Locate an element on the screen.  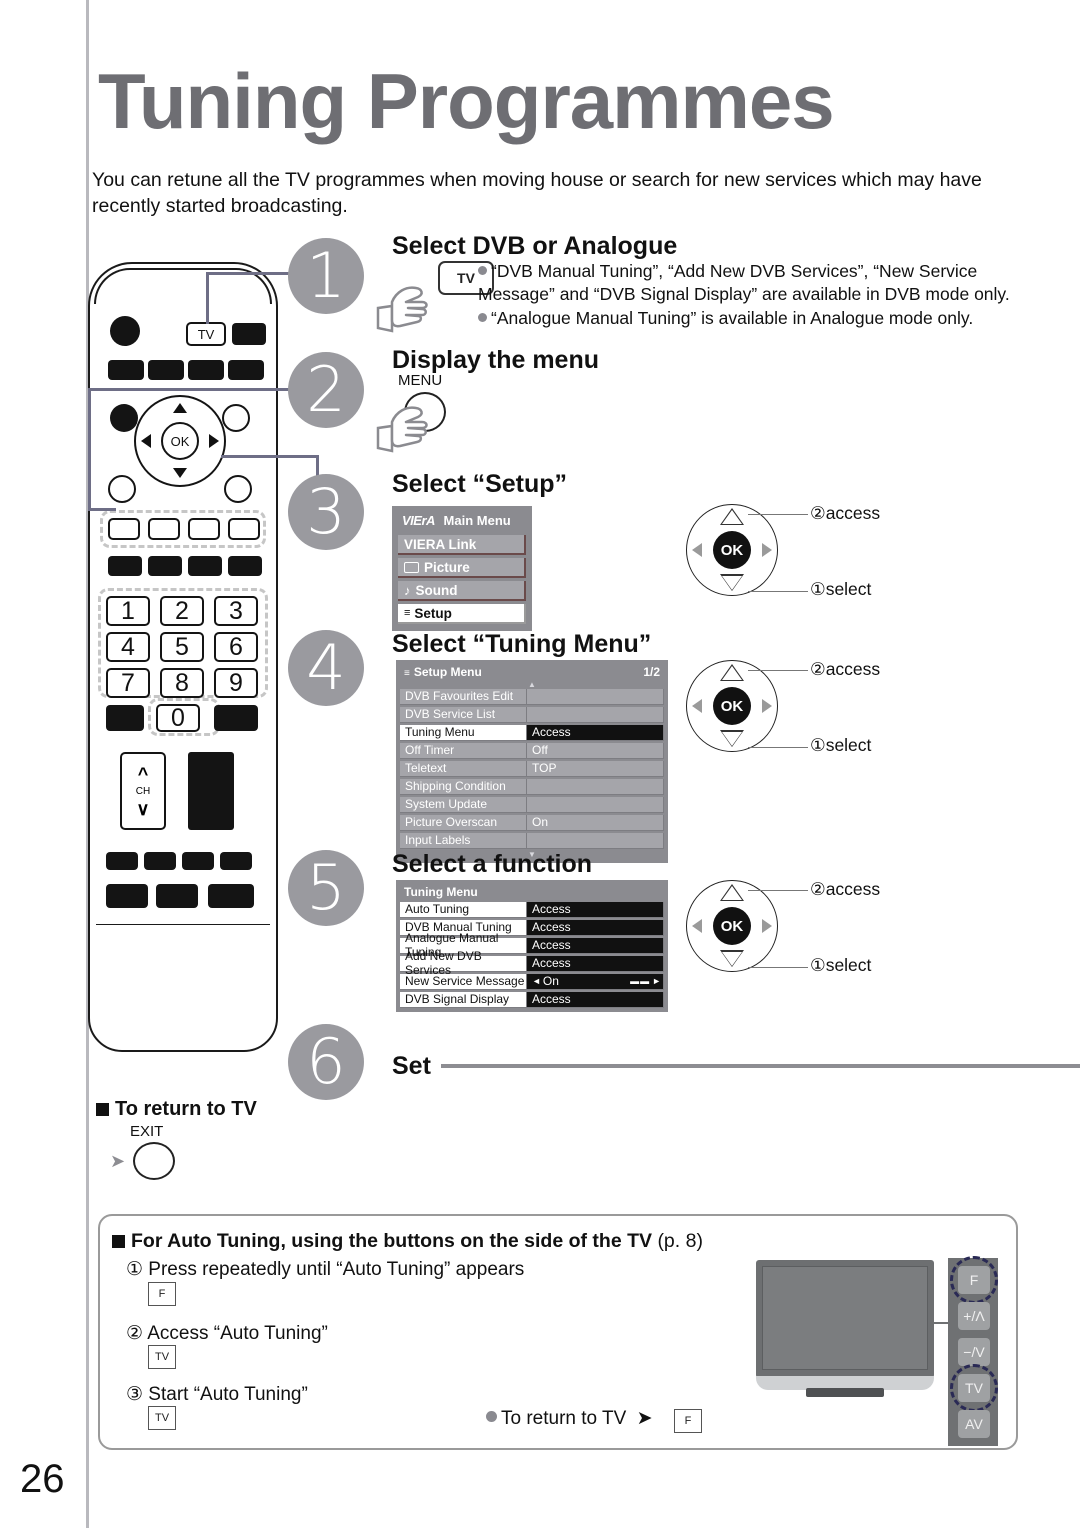
setup-menu-row: Input Labels is located at coordinates (532, 840).